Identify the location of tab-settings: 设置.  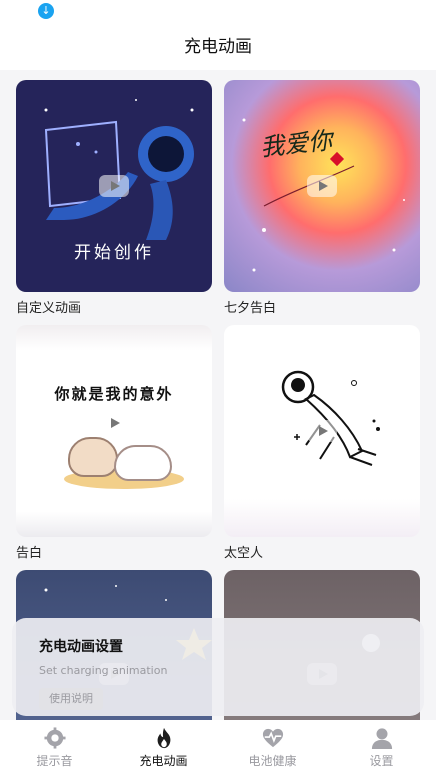
(381, 747).